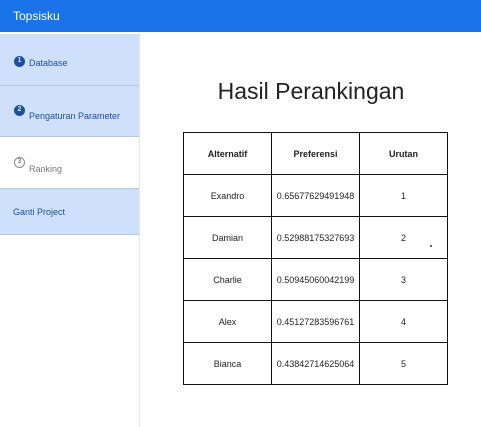 This screenshot has height=427, width=481. What do you see at coordinates (46, 169) in the screenshot?
I see `sidebar-item-label: Ranking` at bounding box center [46, 169].